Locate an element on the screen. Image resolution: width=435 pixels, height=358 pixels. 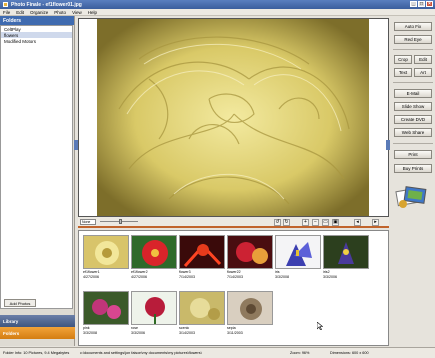
thumbnail-name: sepia is located at coordinates (231, 328).